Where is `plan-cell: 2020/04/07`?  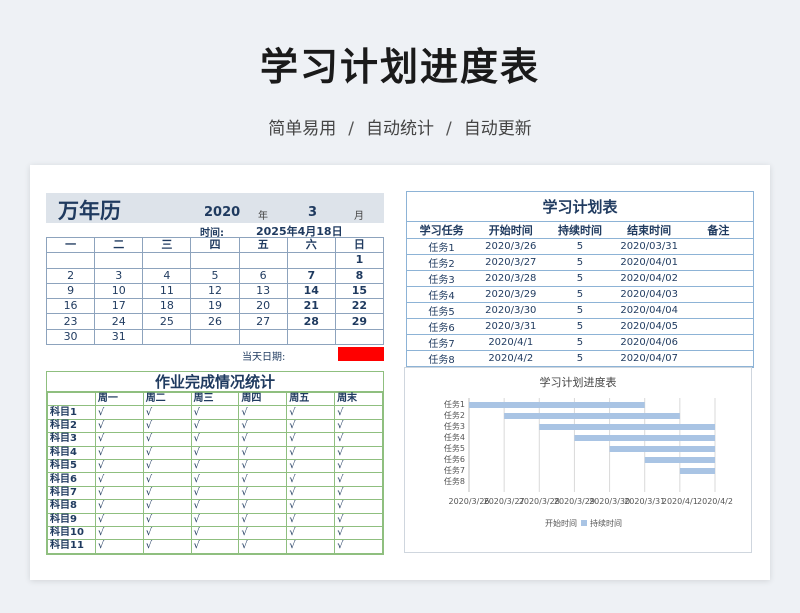 plan-cell: 2020/04/07 is located at coordinates (649, 358).